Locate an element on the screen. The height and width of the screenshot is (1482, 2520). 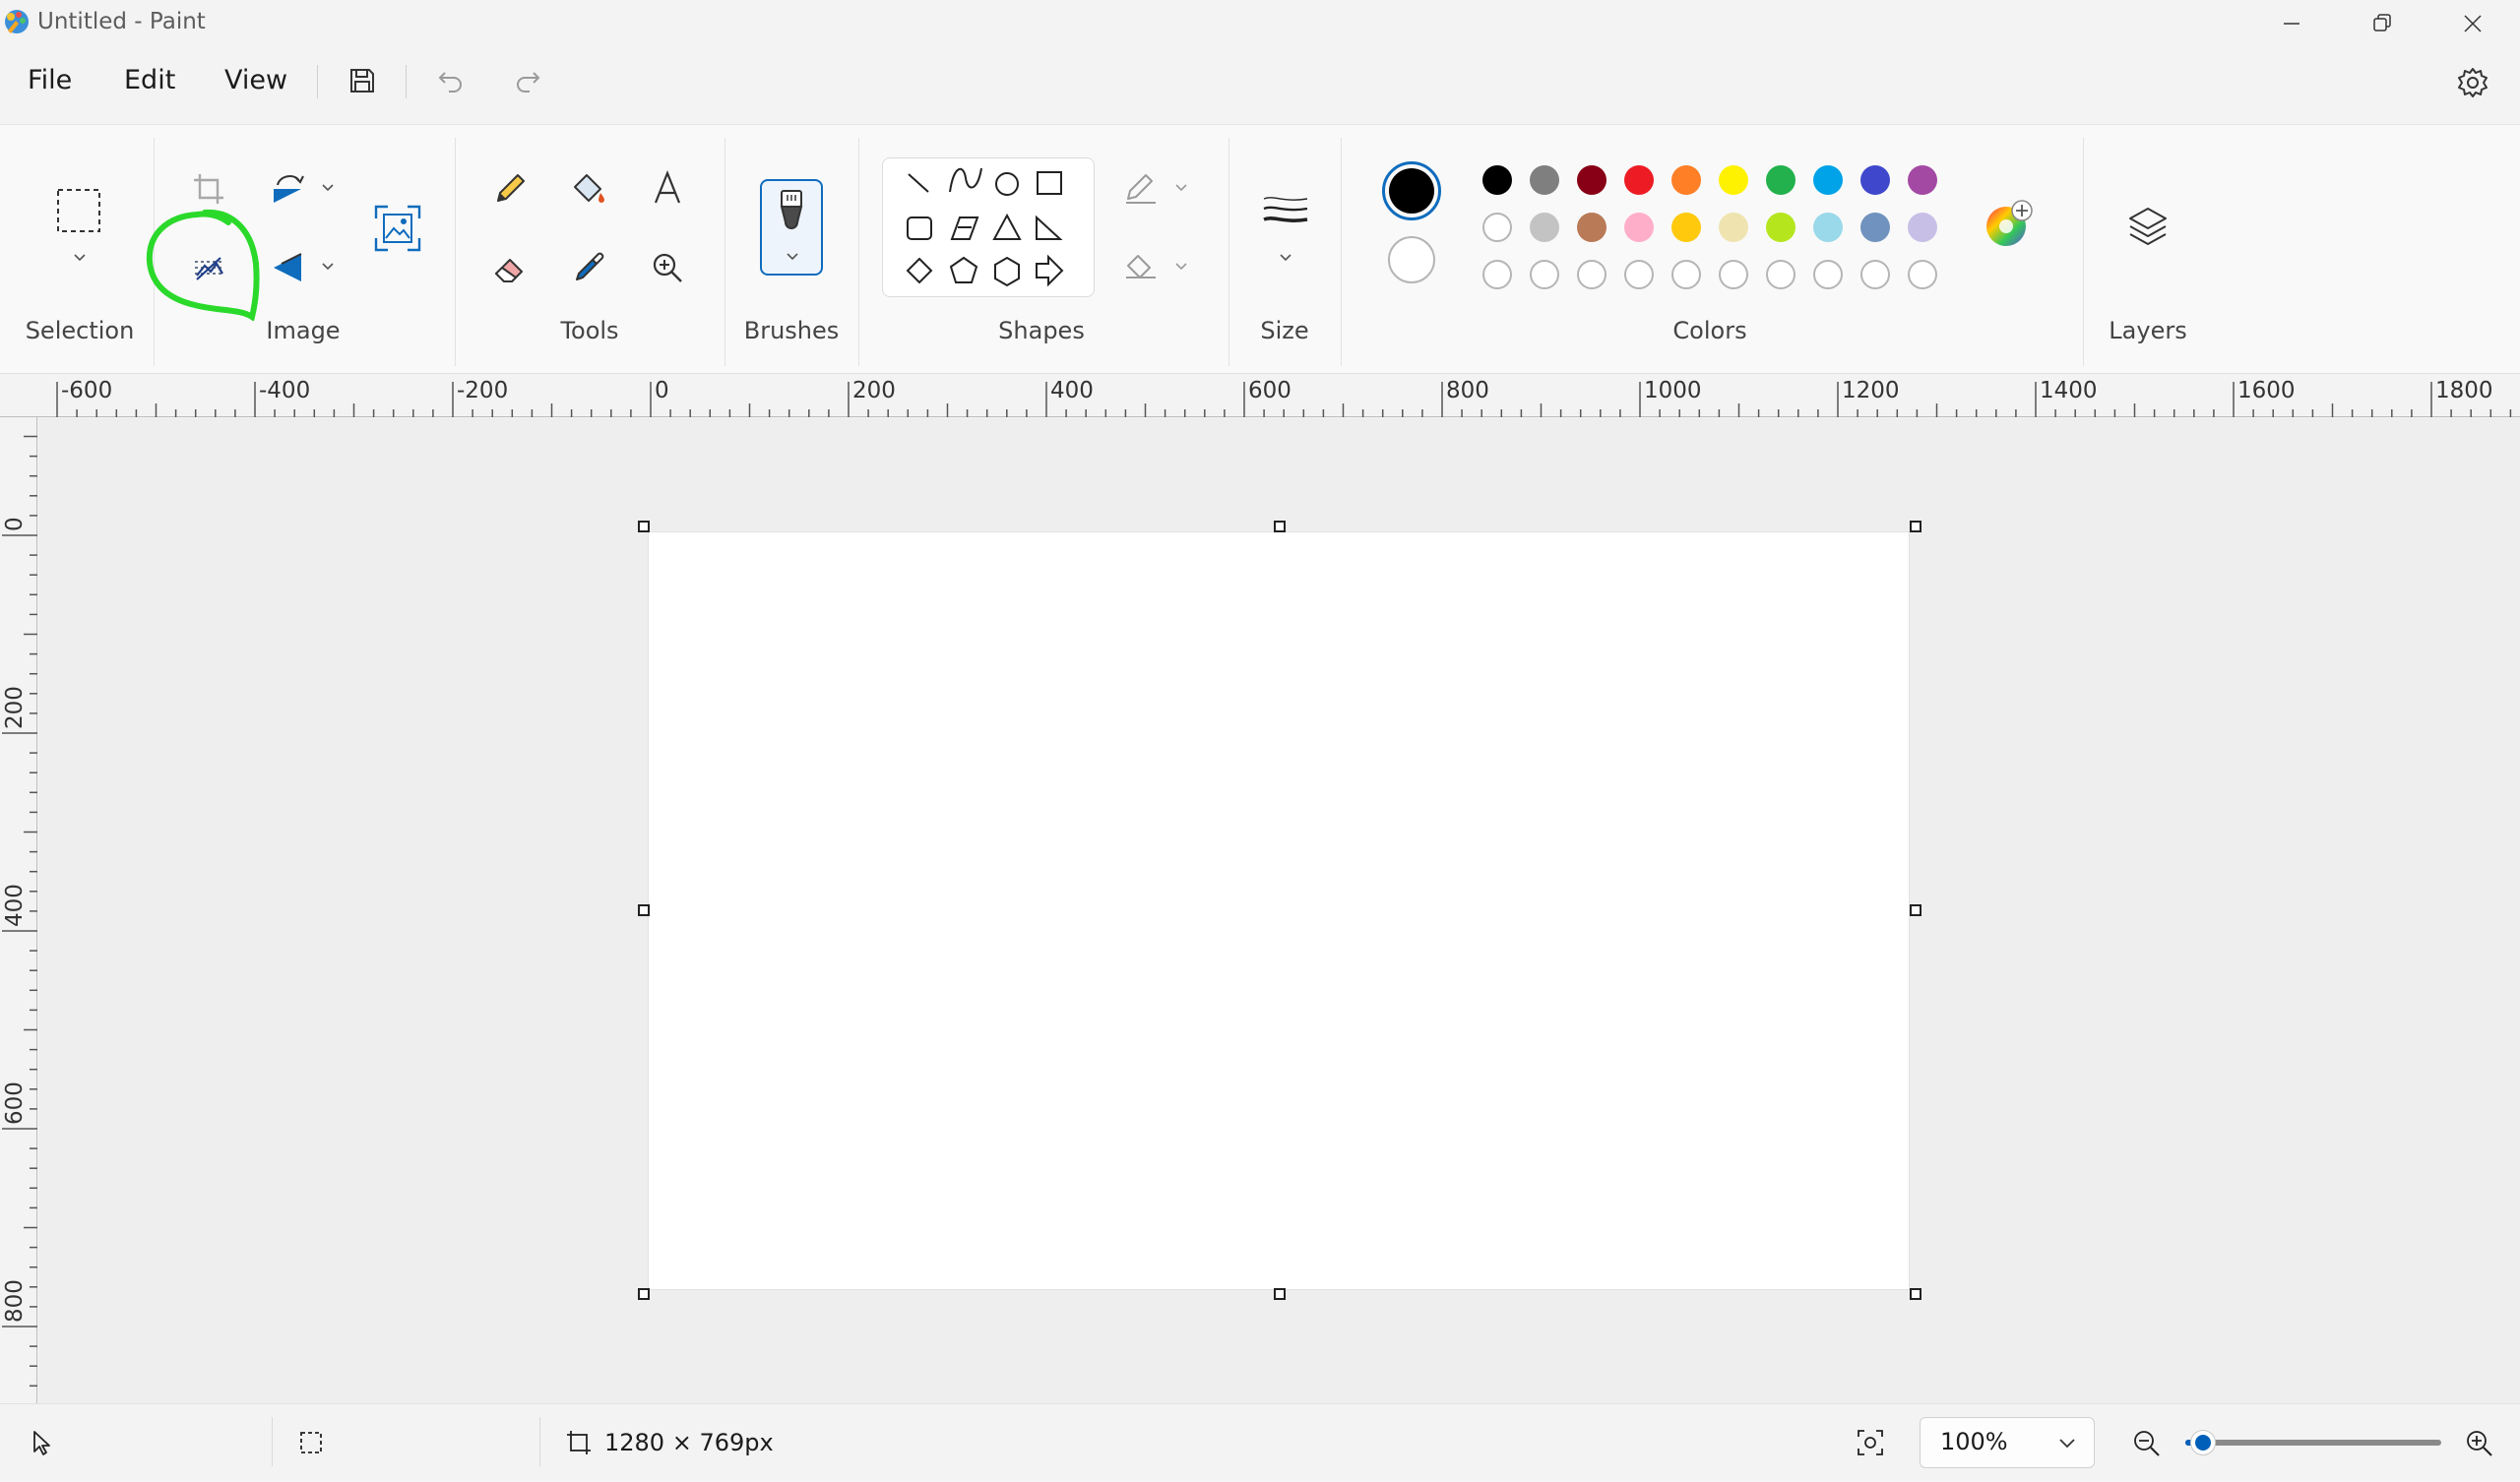
zoom-slider-thumb is located at coordinates (2203, 1442).